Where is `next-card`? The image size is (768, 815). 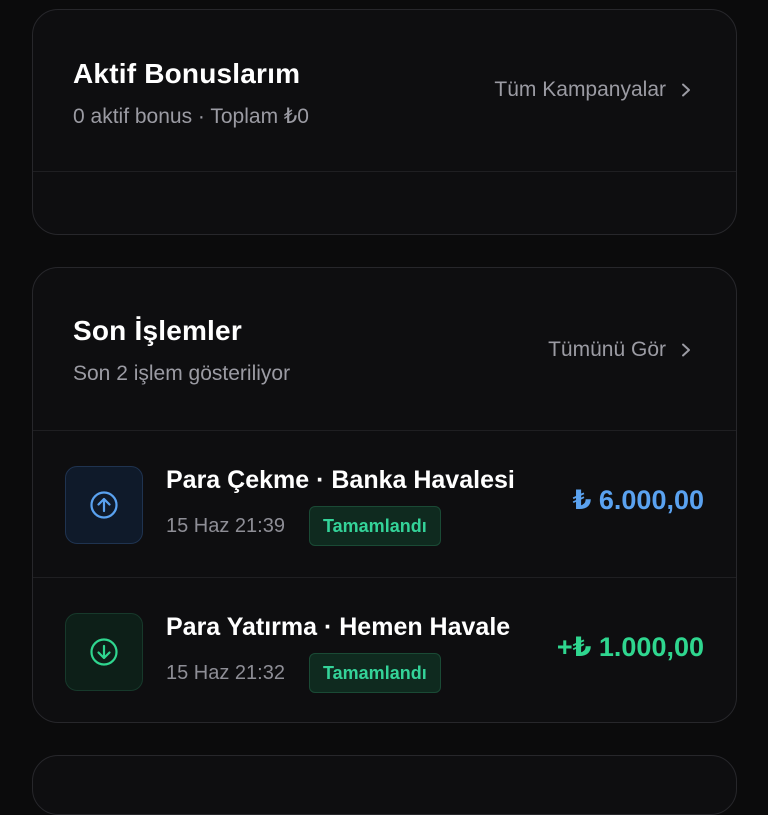 next-card is located at coordinates (384, 785).